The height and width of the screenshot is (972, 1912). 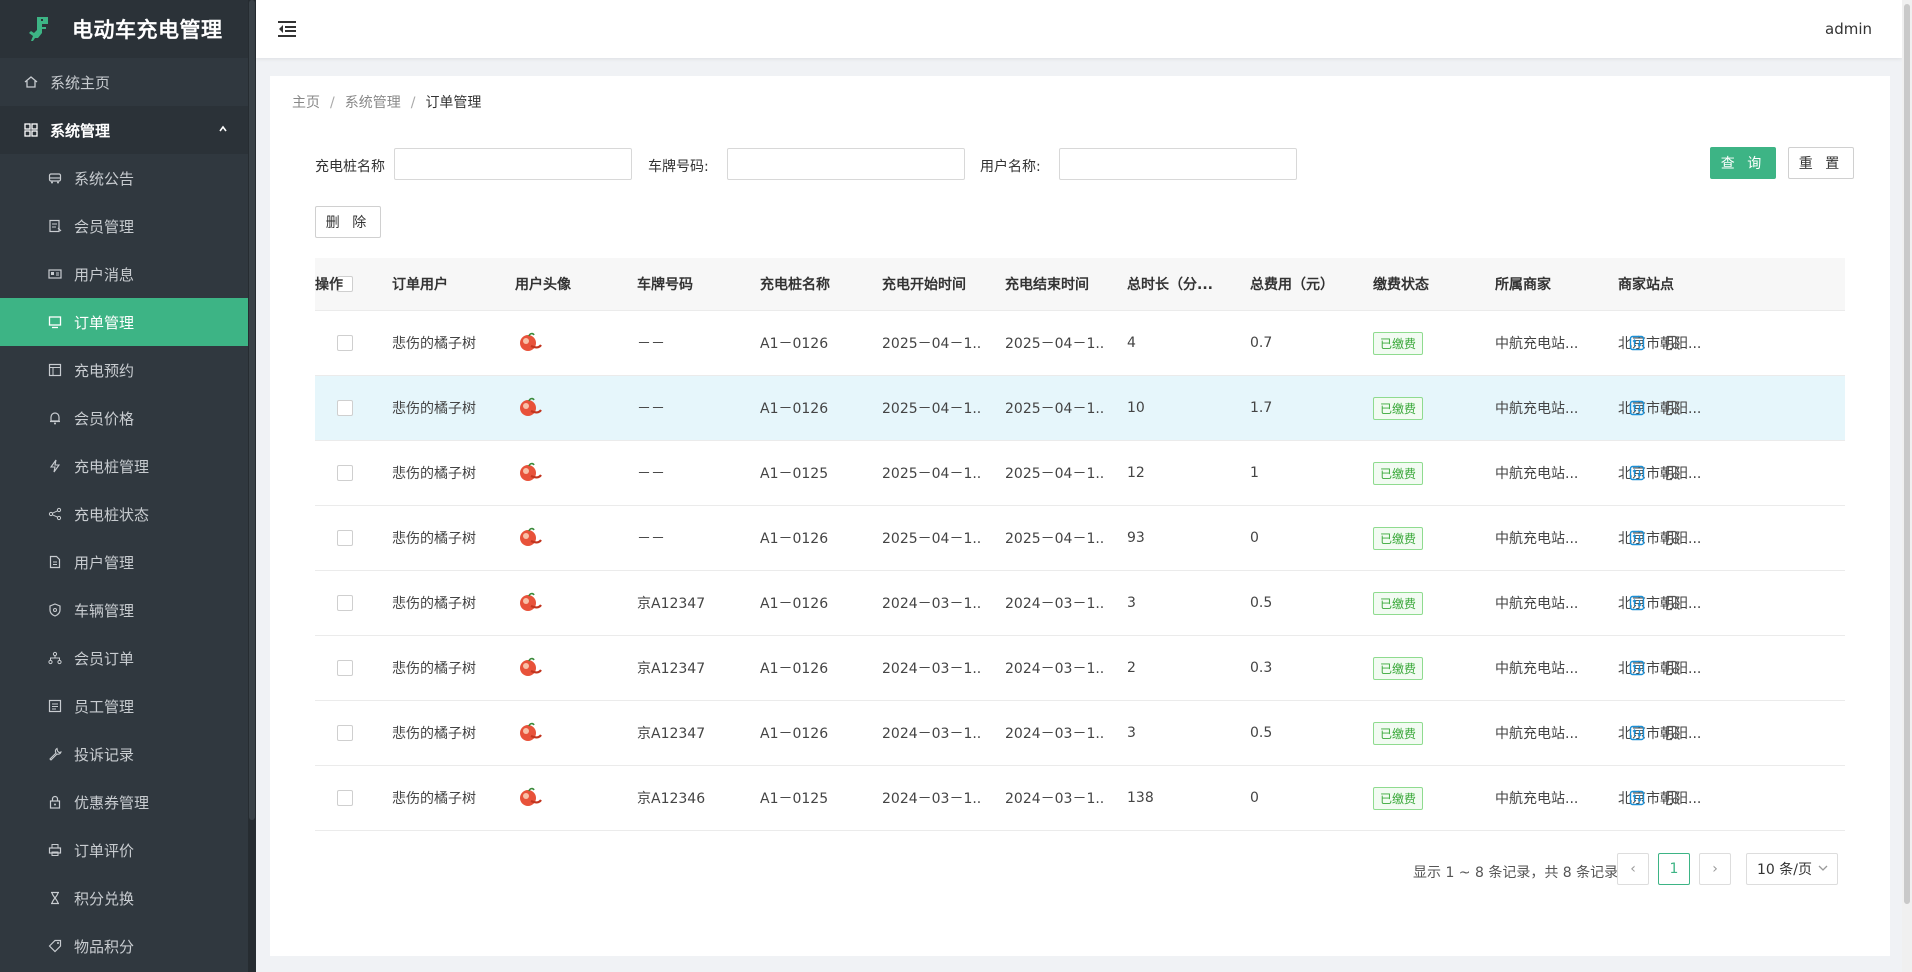 What do you see at coordinates (794, 409) in the screenshot?
I see `cell-pile: A1－0126` at bounding box center [794, 409].